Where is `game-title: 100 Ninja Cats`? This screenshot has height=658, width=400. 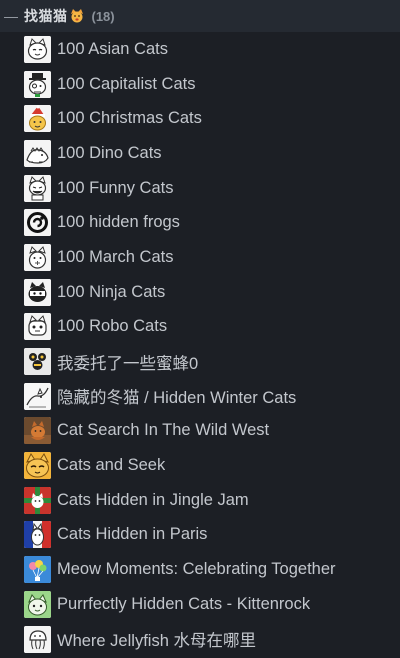
game-title: 100 Ninja Cats is located at coordinates (111, 291).